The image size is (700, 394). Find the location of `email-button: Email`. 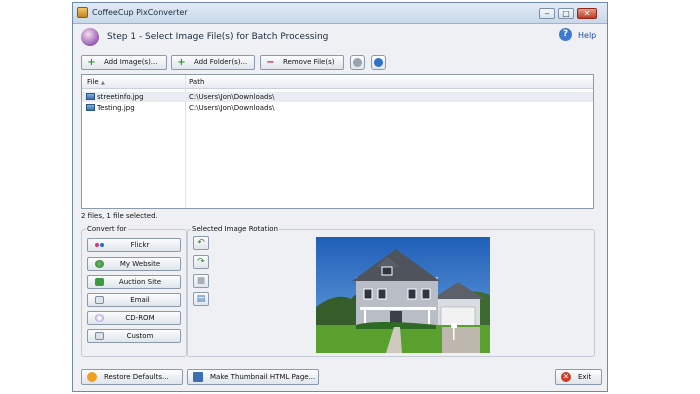

email-button: Email is located at coordinates (134, 300).